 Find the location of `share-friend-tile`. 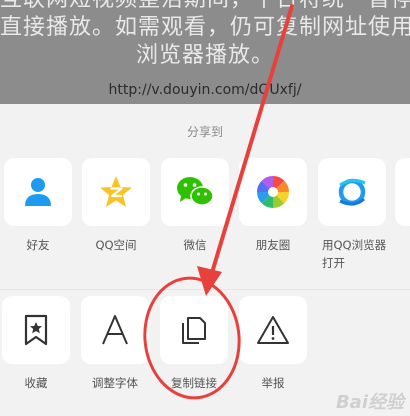

share-friend-tile is located at coordinates (38, 192).